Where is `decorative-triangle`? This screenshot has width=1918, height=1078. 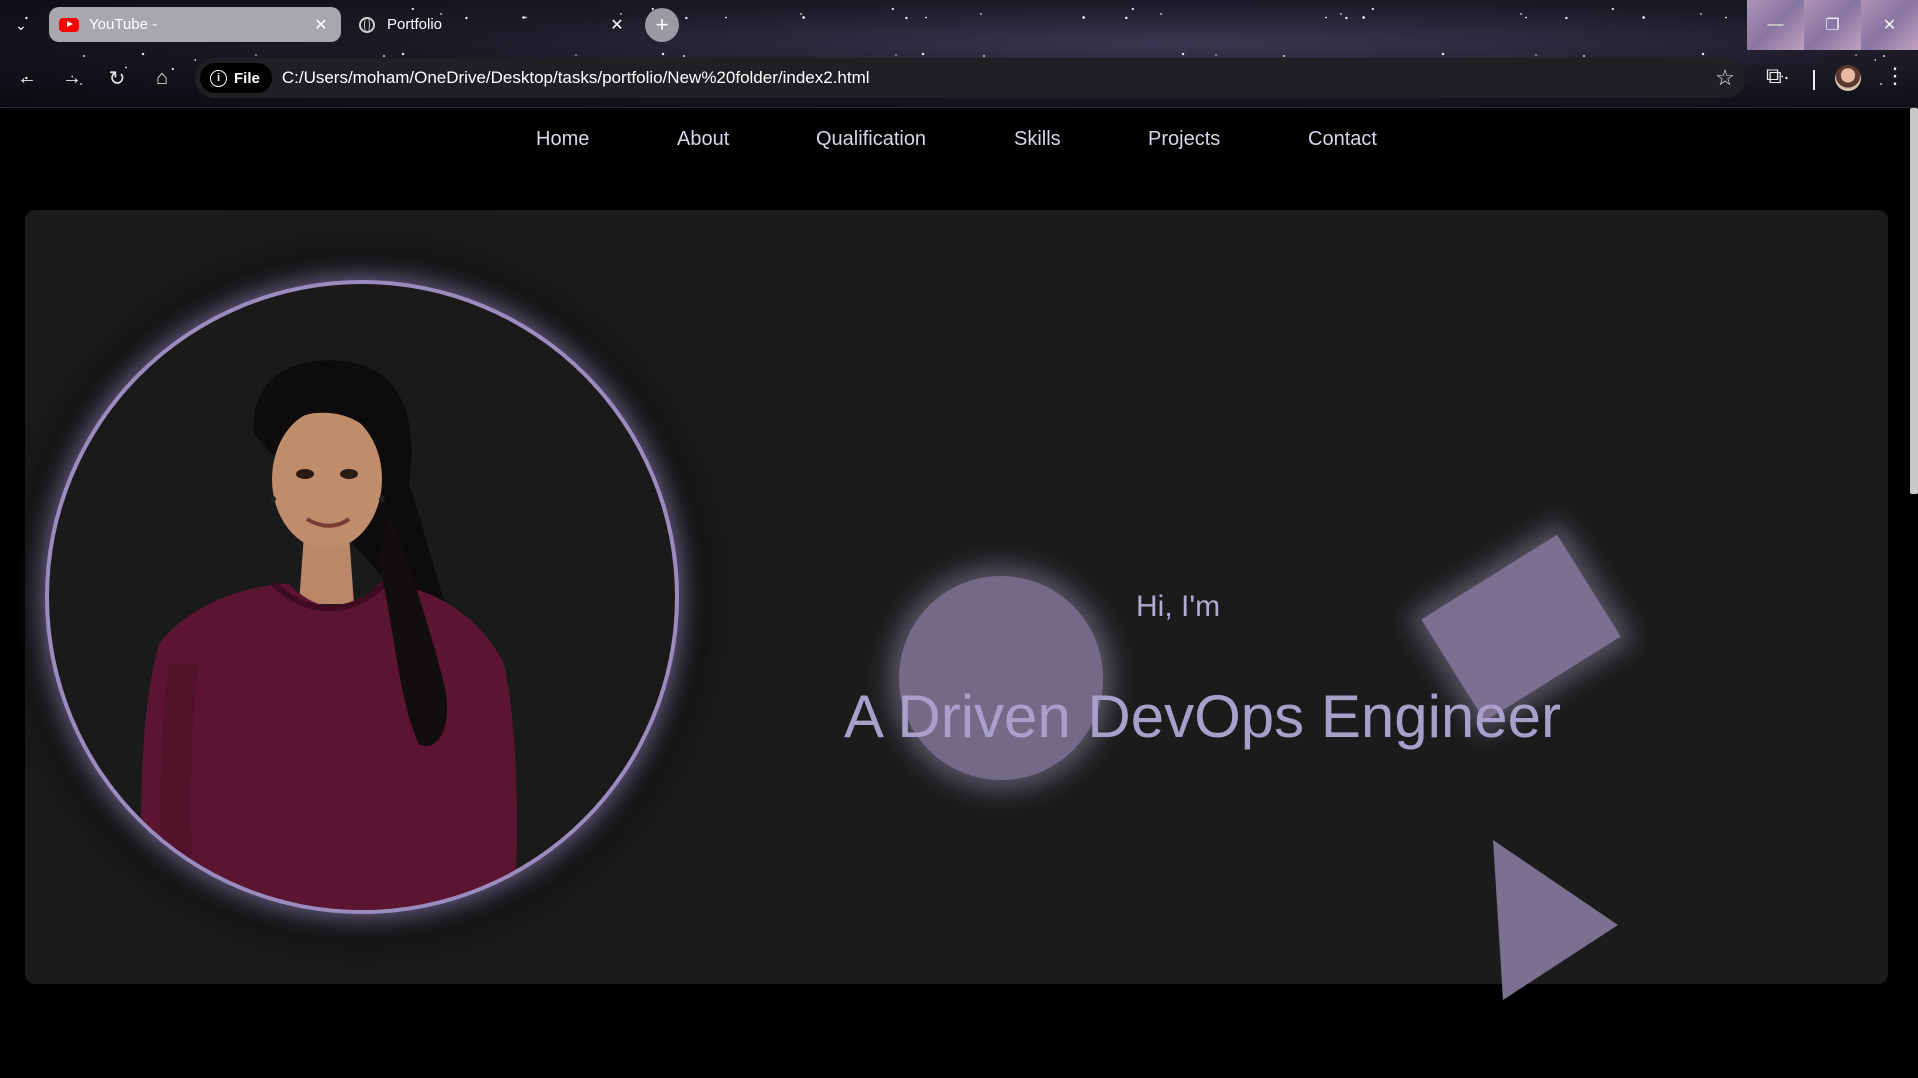
decorative-triangle is located at coordinates (1555, 920).